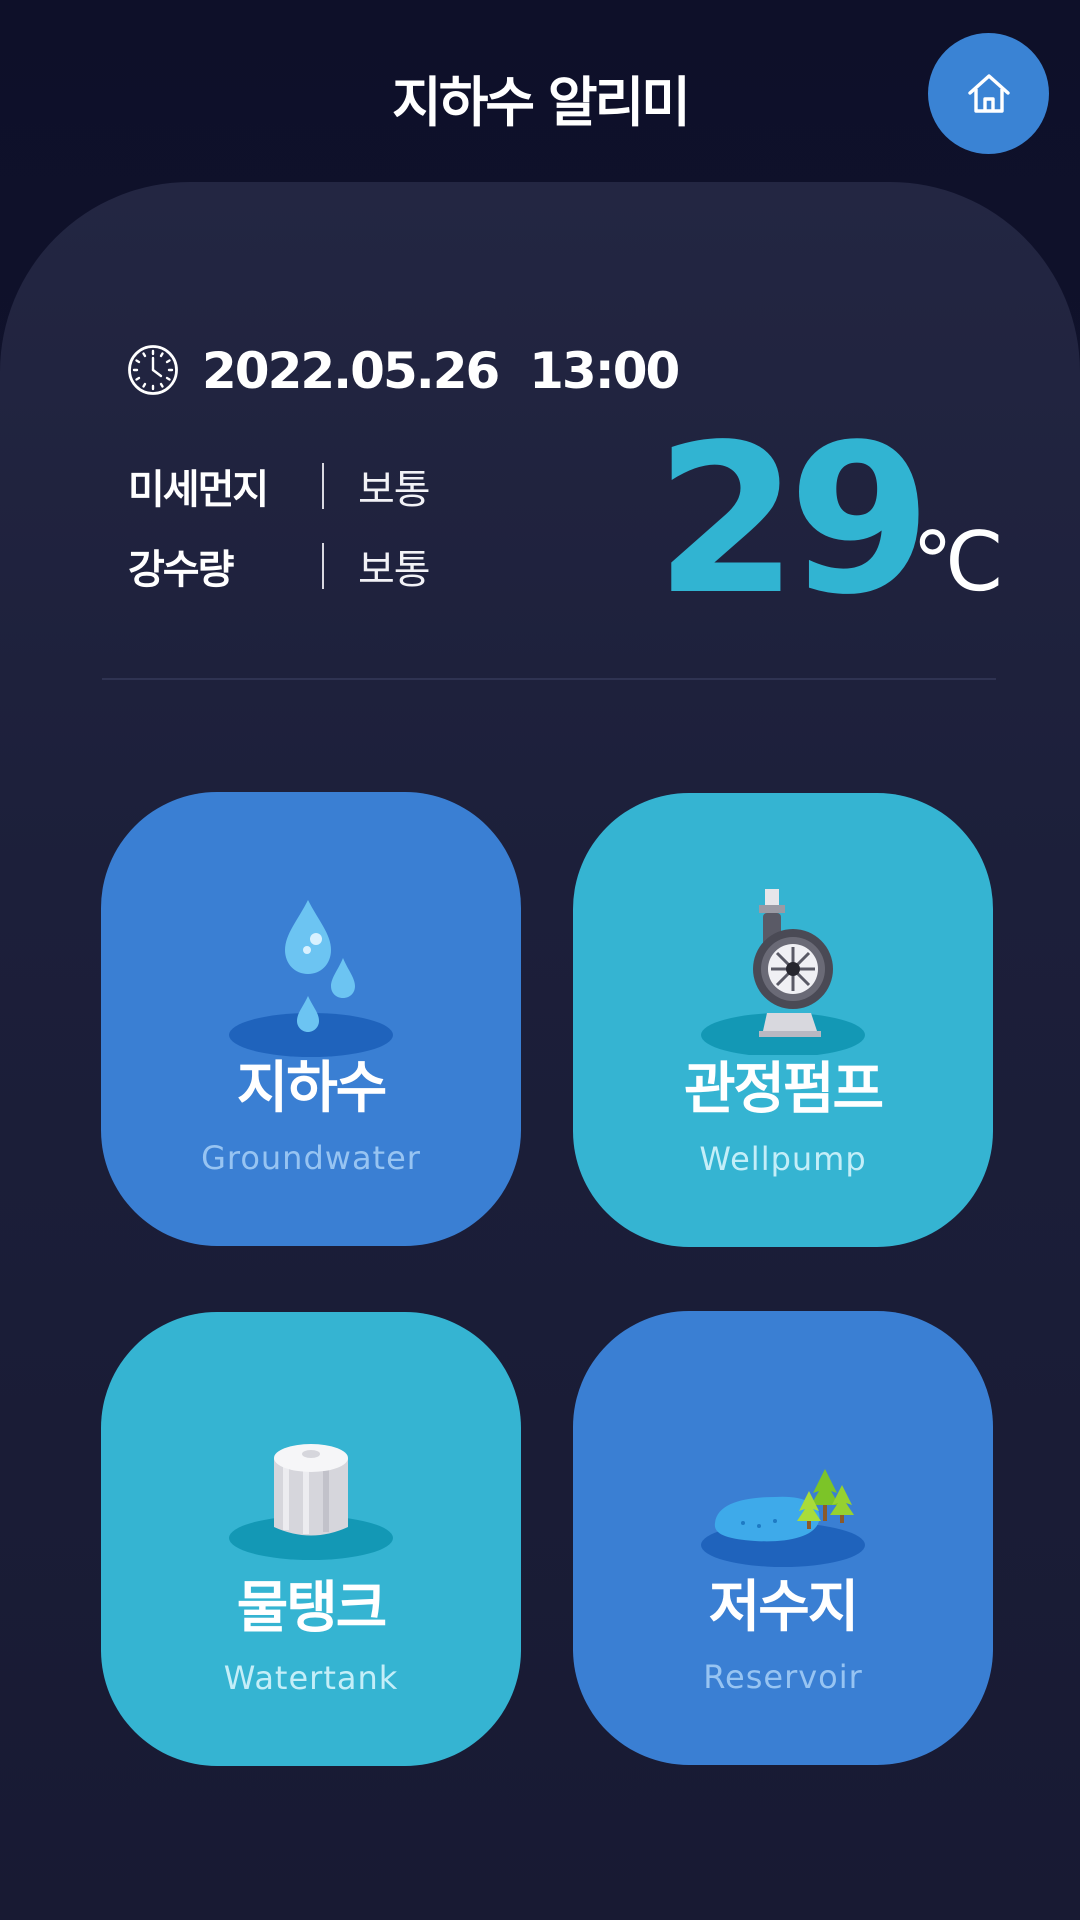  What do you see at coordinates (958, 562) in the screenshot?
I see `temperature-unit: ℃` at bounding box center [958, 562].